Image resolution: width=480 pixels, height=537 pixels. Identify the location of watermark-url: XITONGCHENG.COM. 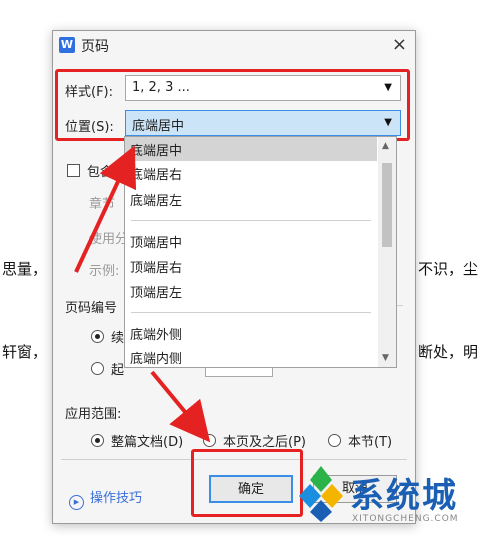
(405, 519).